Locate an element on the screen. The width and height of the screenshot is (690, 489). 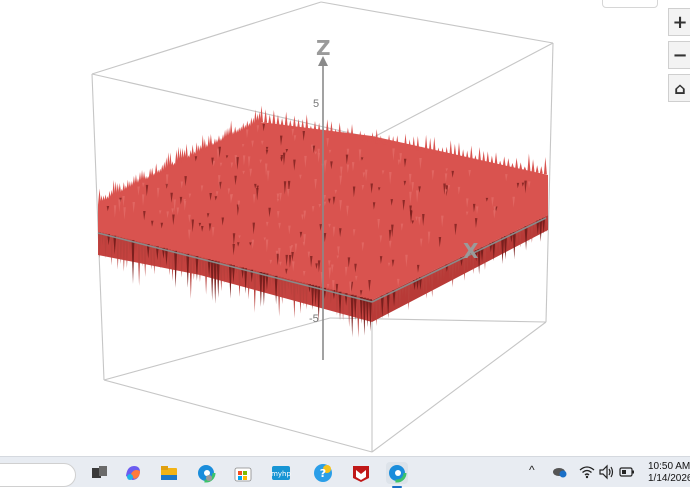
onedrive-sync-icon is located at coordinates (560, 471).